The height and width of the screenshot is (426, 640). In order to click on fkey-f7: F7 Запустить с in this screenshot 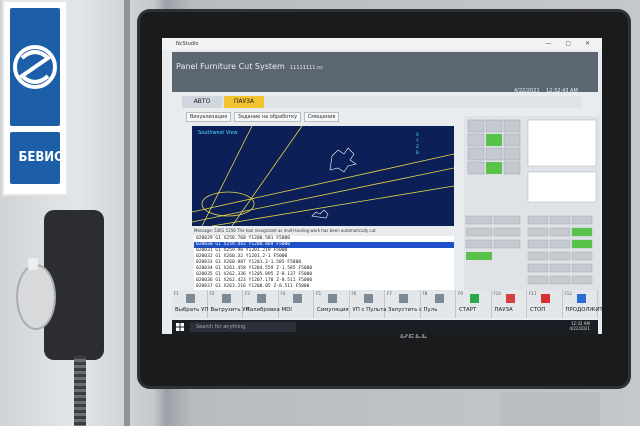, I will do `click(404, 304)`.